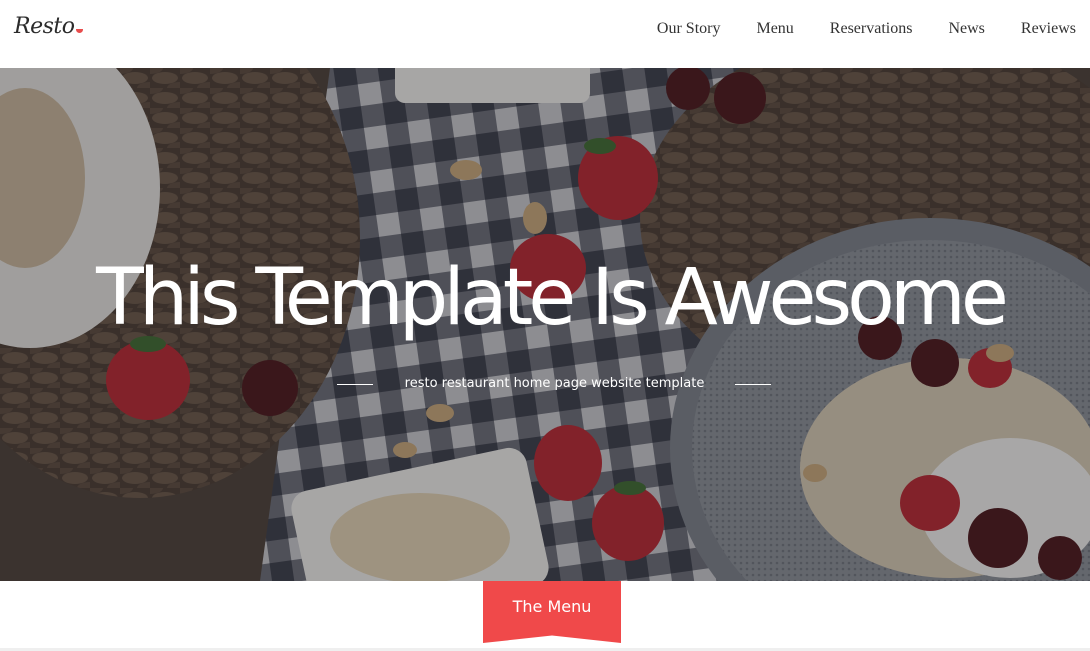 Image resolution: width=1090 pixels, height=651 pixels. What do you see at coordinates (774, 29) in the screenshot?
I see `nav-item-menu: Menu` at bounding box center [774, 29].